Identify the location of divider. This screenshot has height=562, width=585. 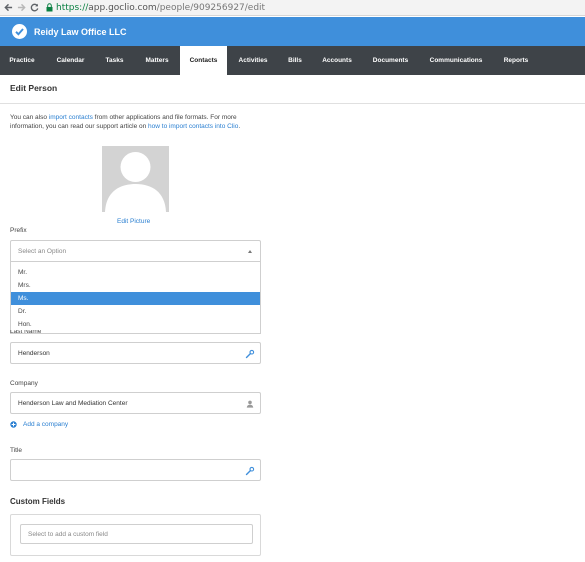
(292, 103).